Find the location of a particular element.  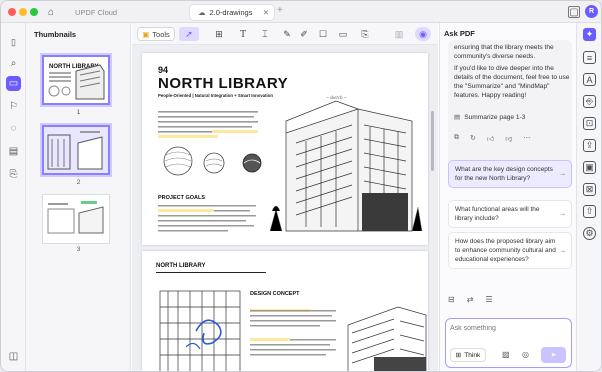

think-button: ⊞ Think is located at coordinates (468, 355).